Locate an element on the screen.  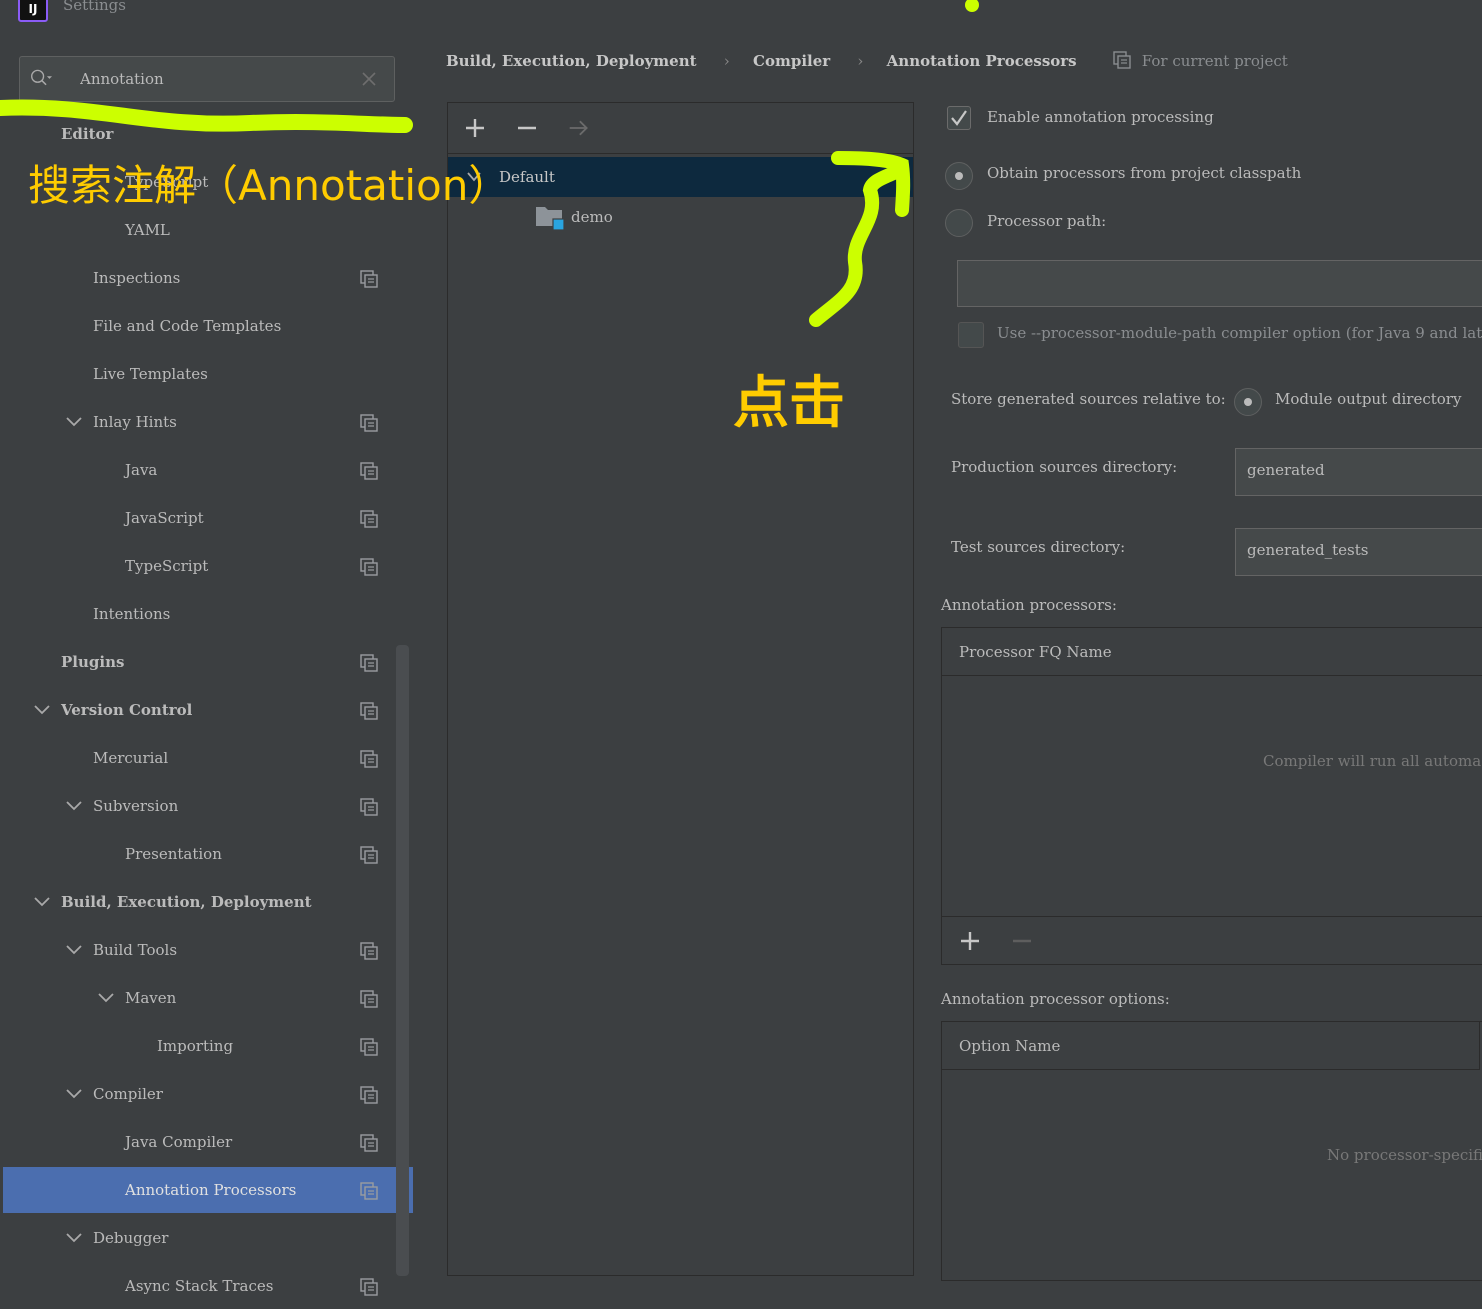
sidebar-item-build-execution-deployment: Build, Execution, Deployment is located at coordinates (208, 902).